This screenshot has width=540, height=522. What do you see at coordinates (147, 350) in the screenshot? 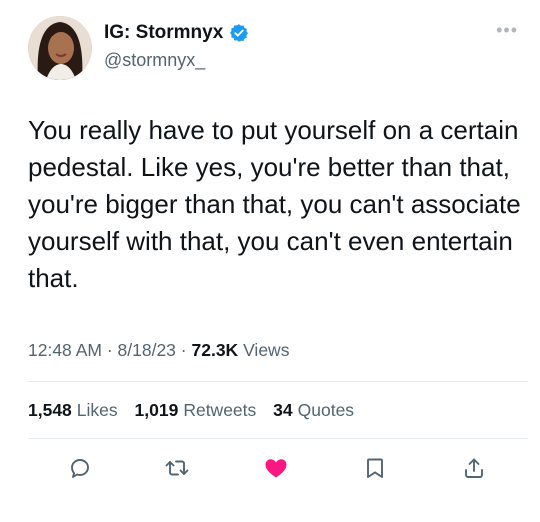
I see `tweet-date: 8/18/23` at bounding box center [147, 350].